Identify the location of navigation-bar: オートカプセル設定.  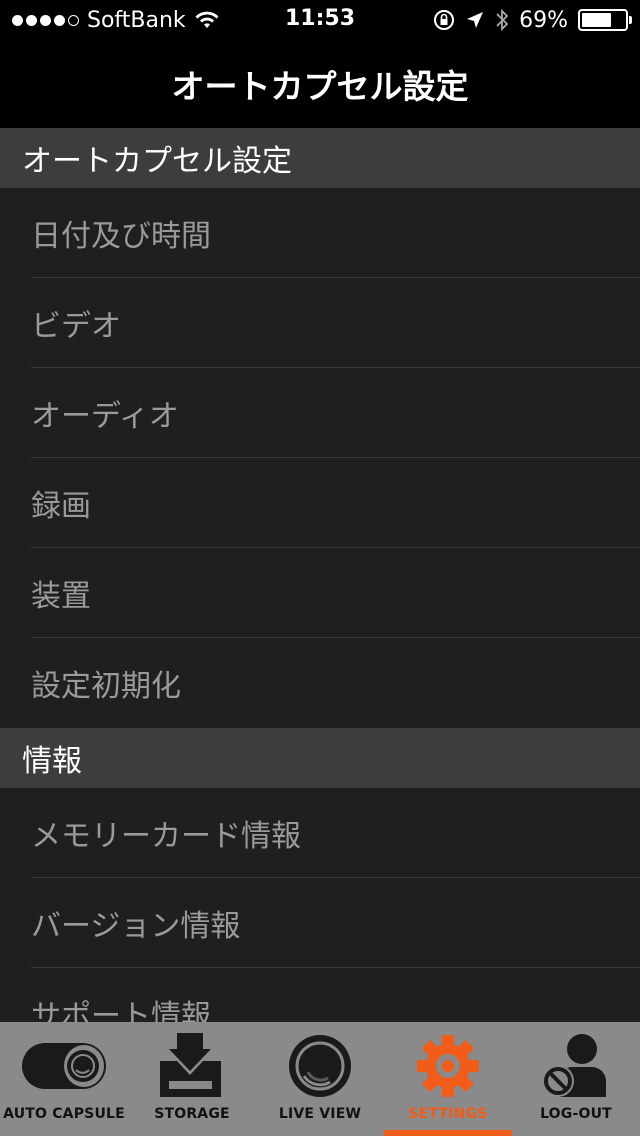
(320, 84).